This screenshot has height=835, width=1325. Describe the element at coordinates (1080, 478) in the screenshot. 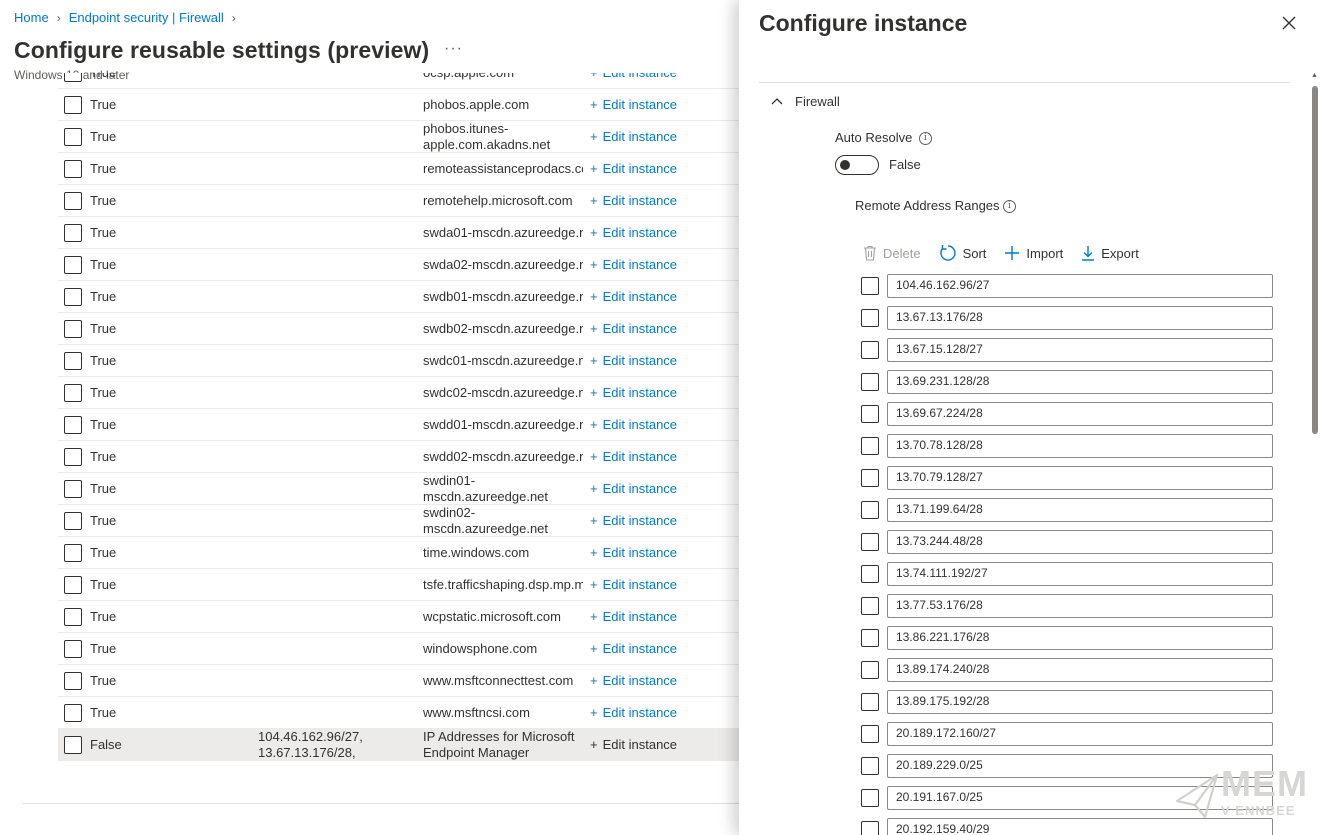

I see `range-input: 13.70.79.128/27` at that location.